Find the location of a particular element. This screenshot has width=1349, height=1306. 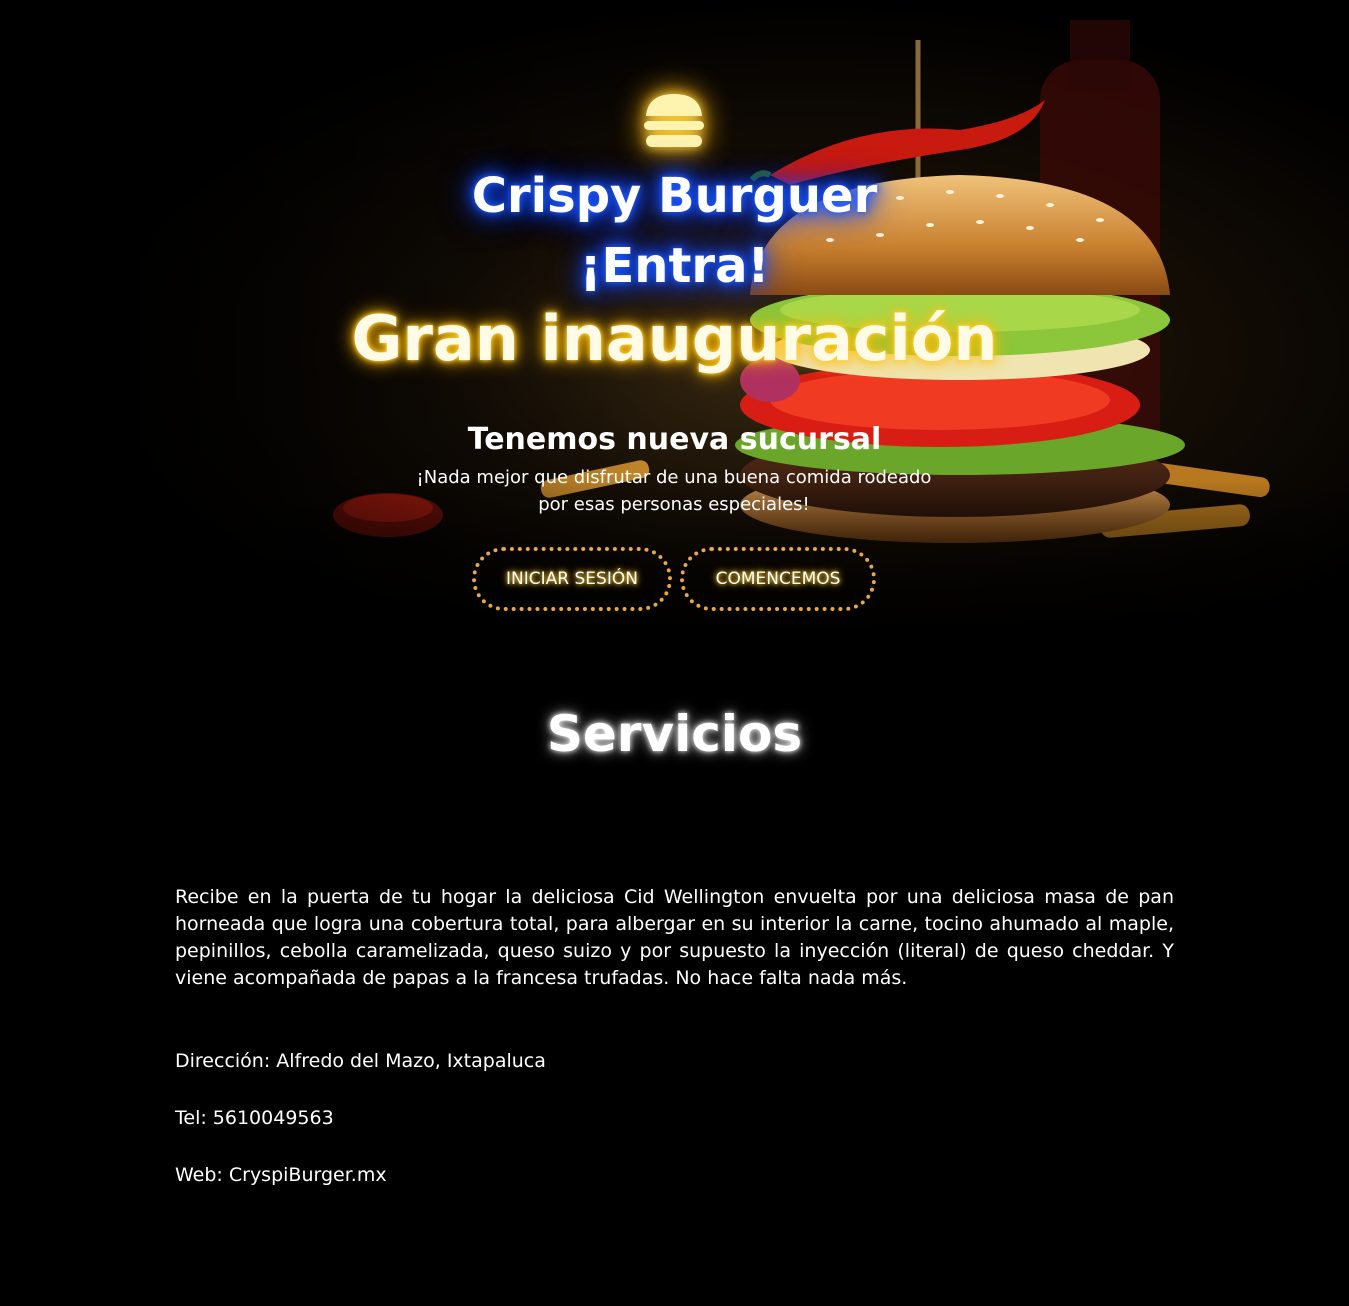

login-button: INICIAR SESIÓN is located at coordinates (572, 579).